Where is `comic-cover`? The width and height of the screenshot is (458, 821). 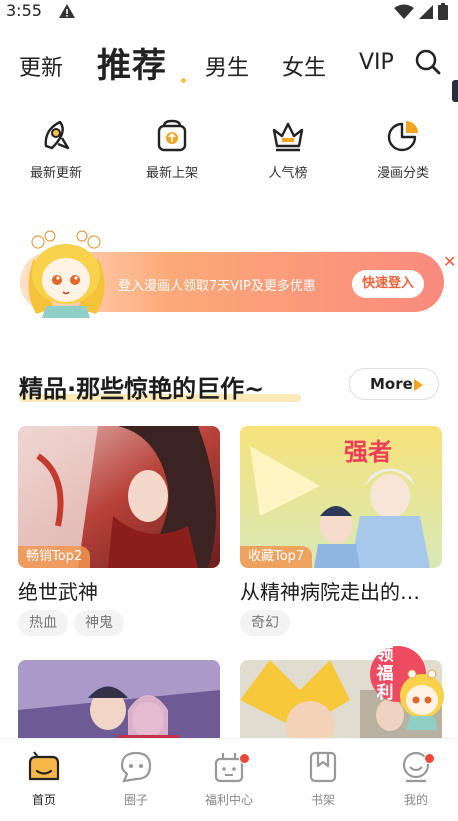
comic-cover is located at coordinates (119, 705).